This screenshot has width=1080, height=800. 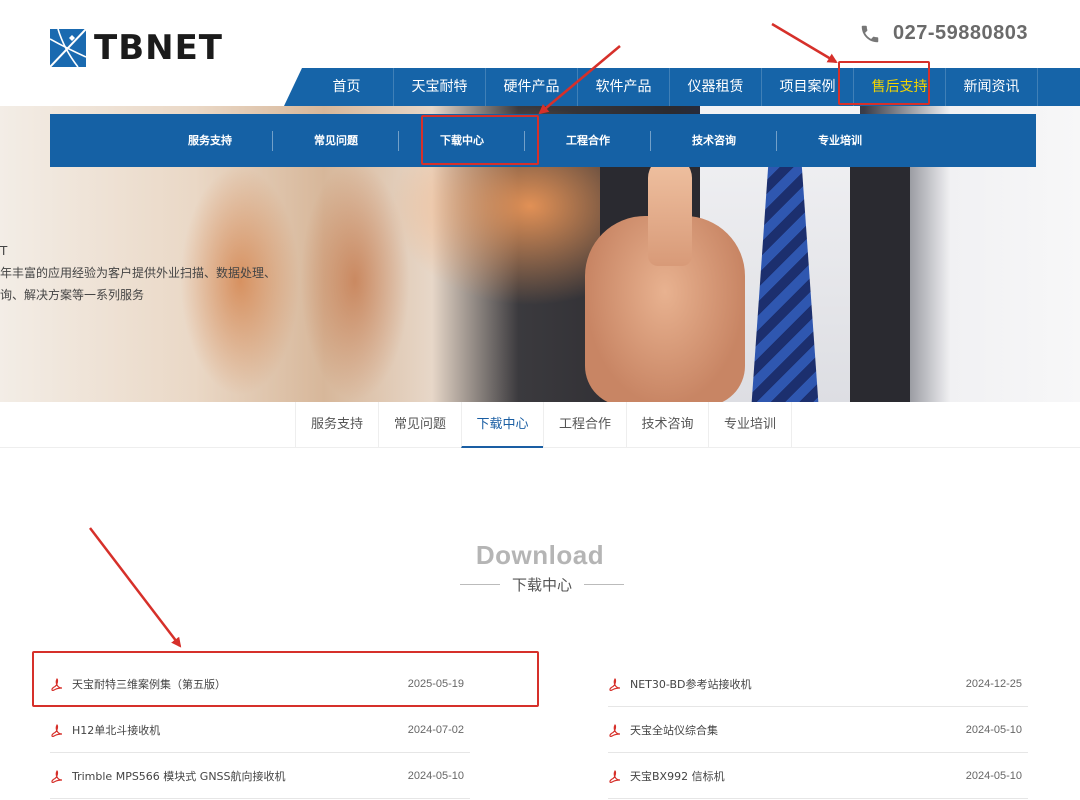 What do you see at coordinates (285, 679) in the screenshot?
I see `annotation-box-first-download` at bounding box center [285, 679].